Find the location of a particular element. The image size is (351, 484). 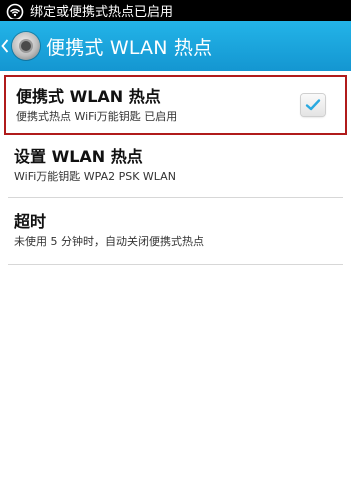

timeout-row: 超时 未使用 5 分钟时，自动关闭便携式热点 is located at coordinates (175, 231).